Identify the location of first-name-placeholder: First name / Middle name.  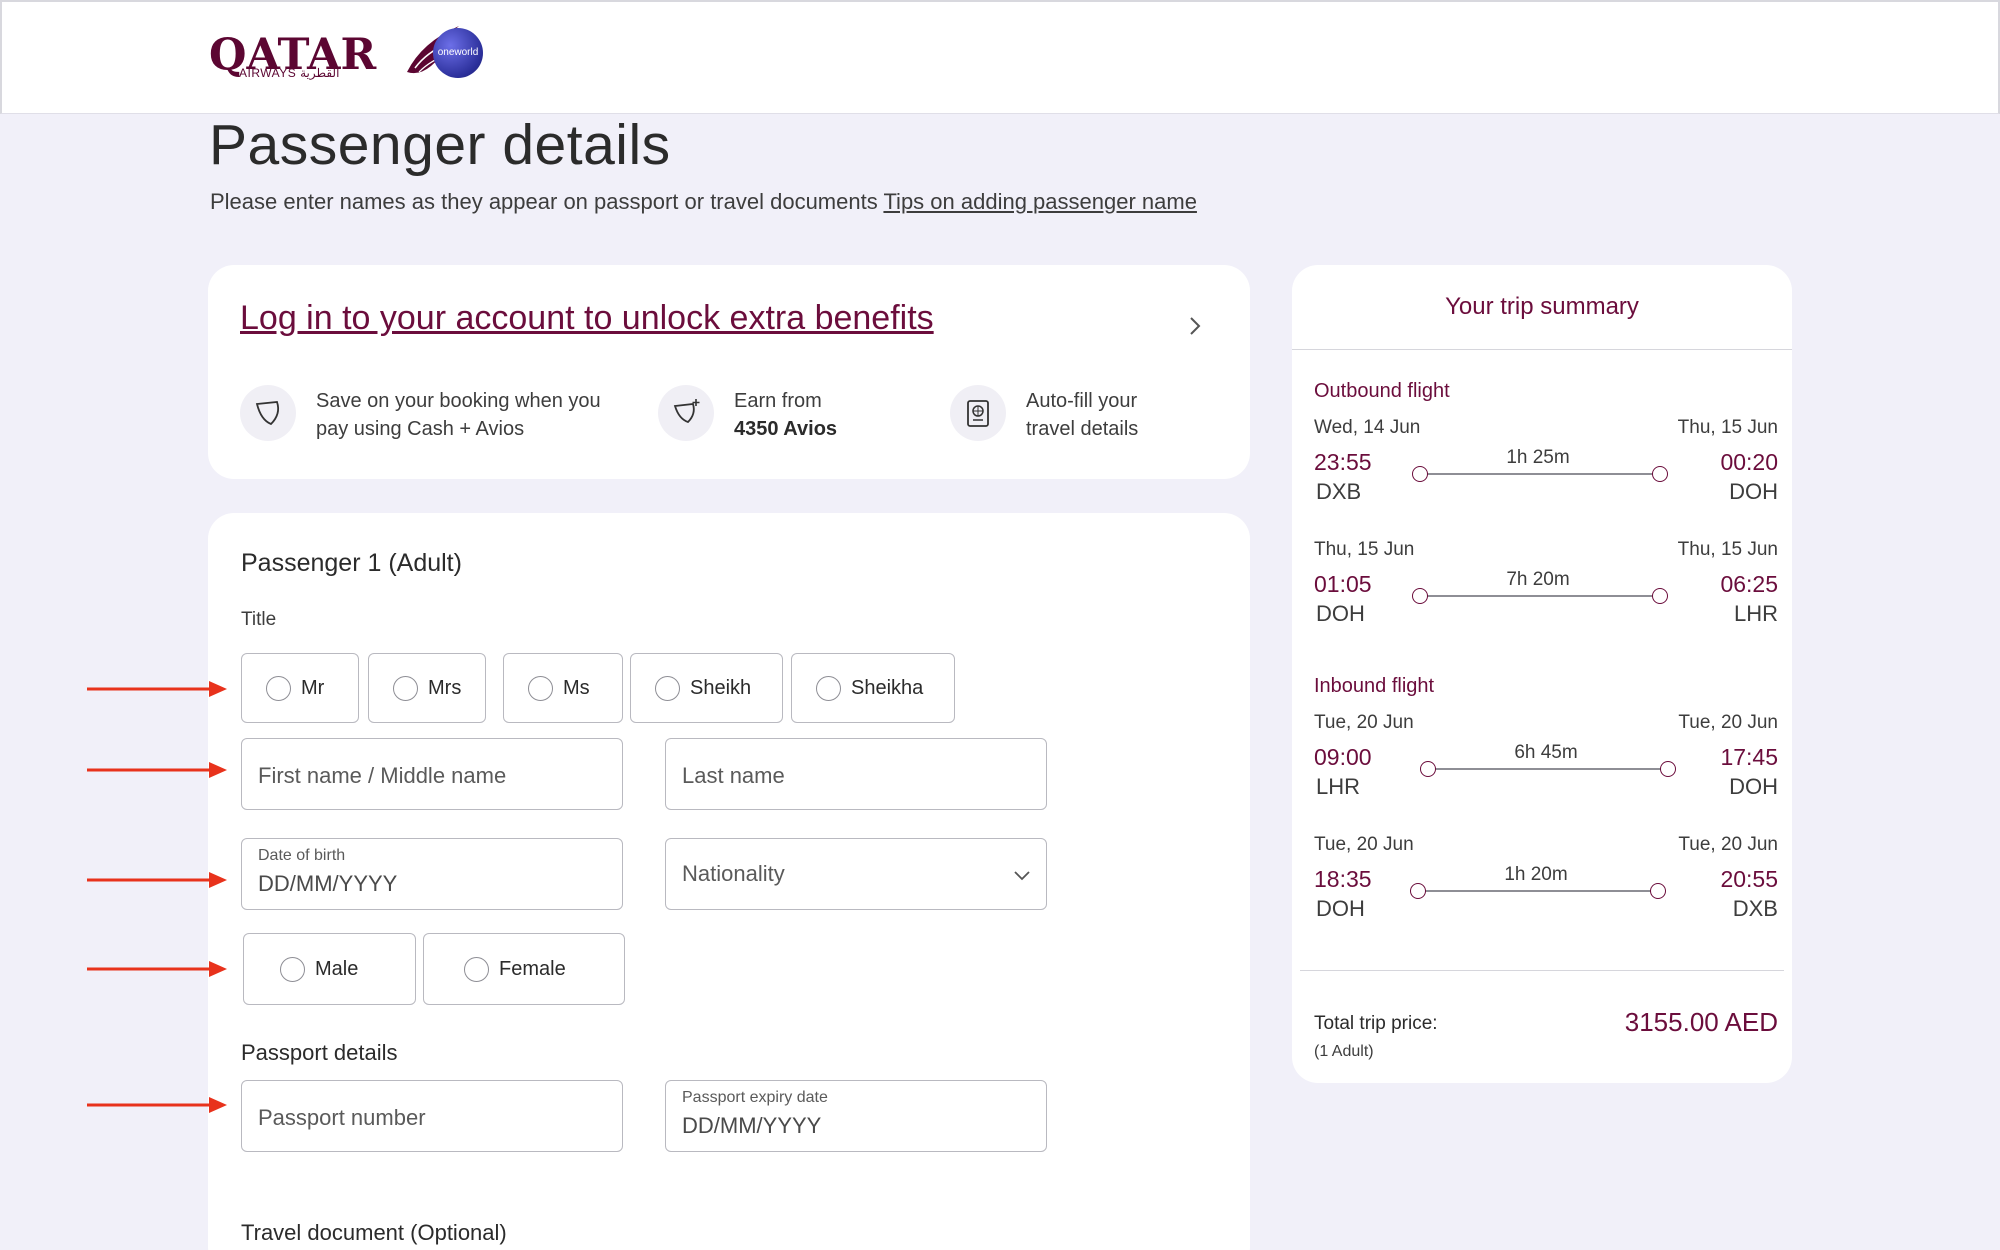
(382, 775).